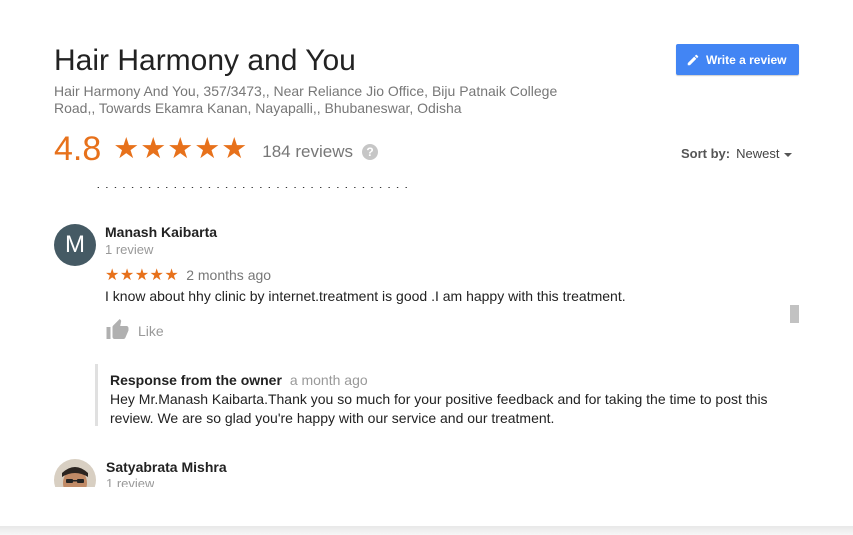  I want to click on avatar, so click(75, 473).